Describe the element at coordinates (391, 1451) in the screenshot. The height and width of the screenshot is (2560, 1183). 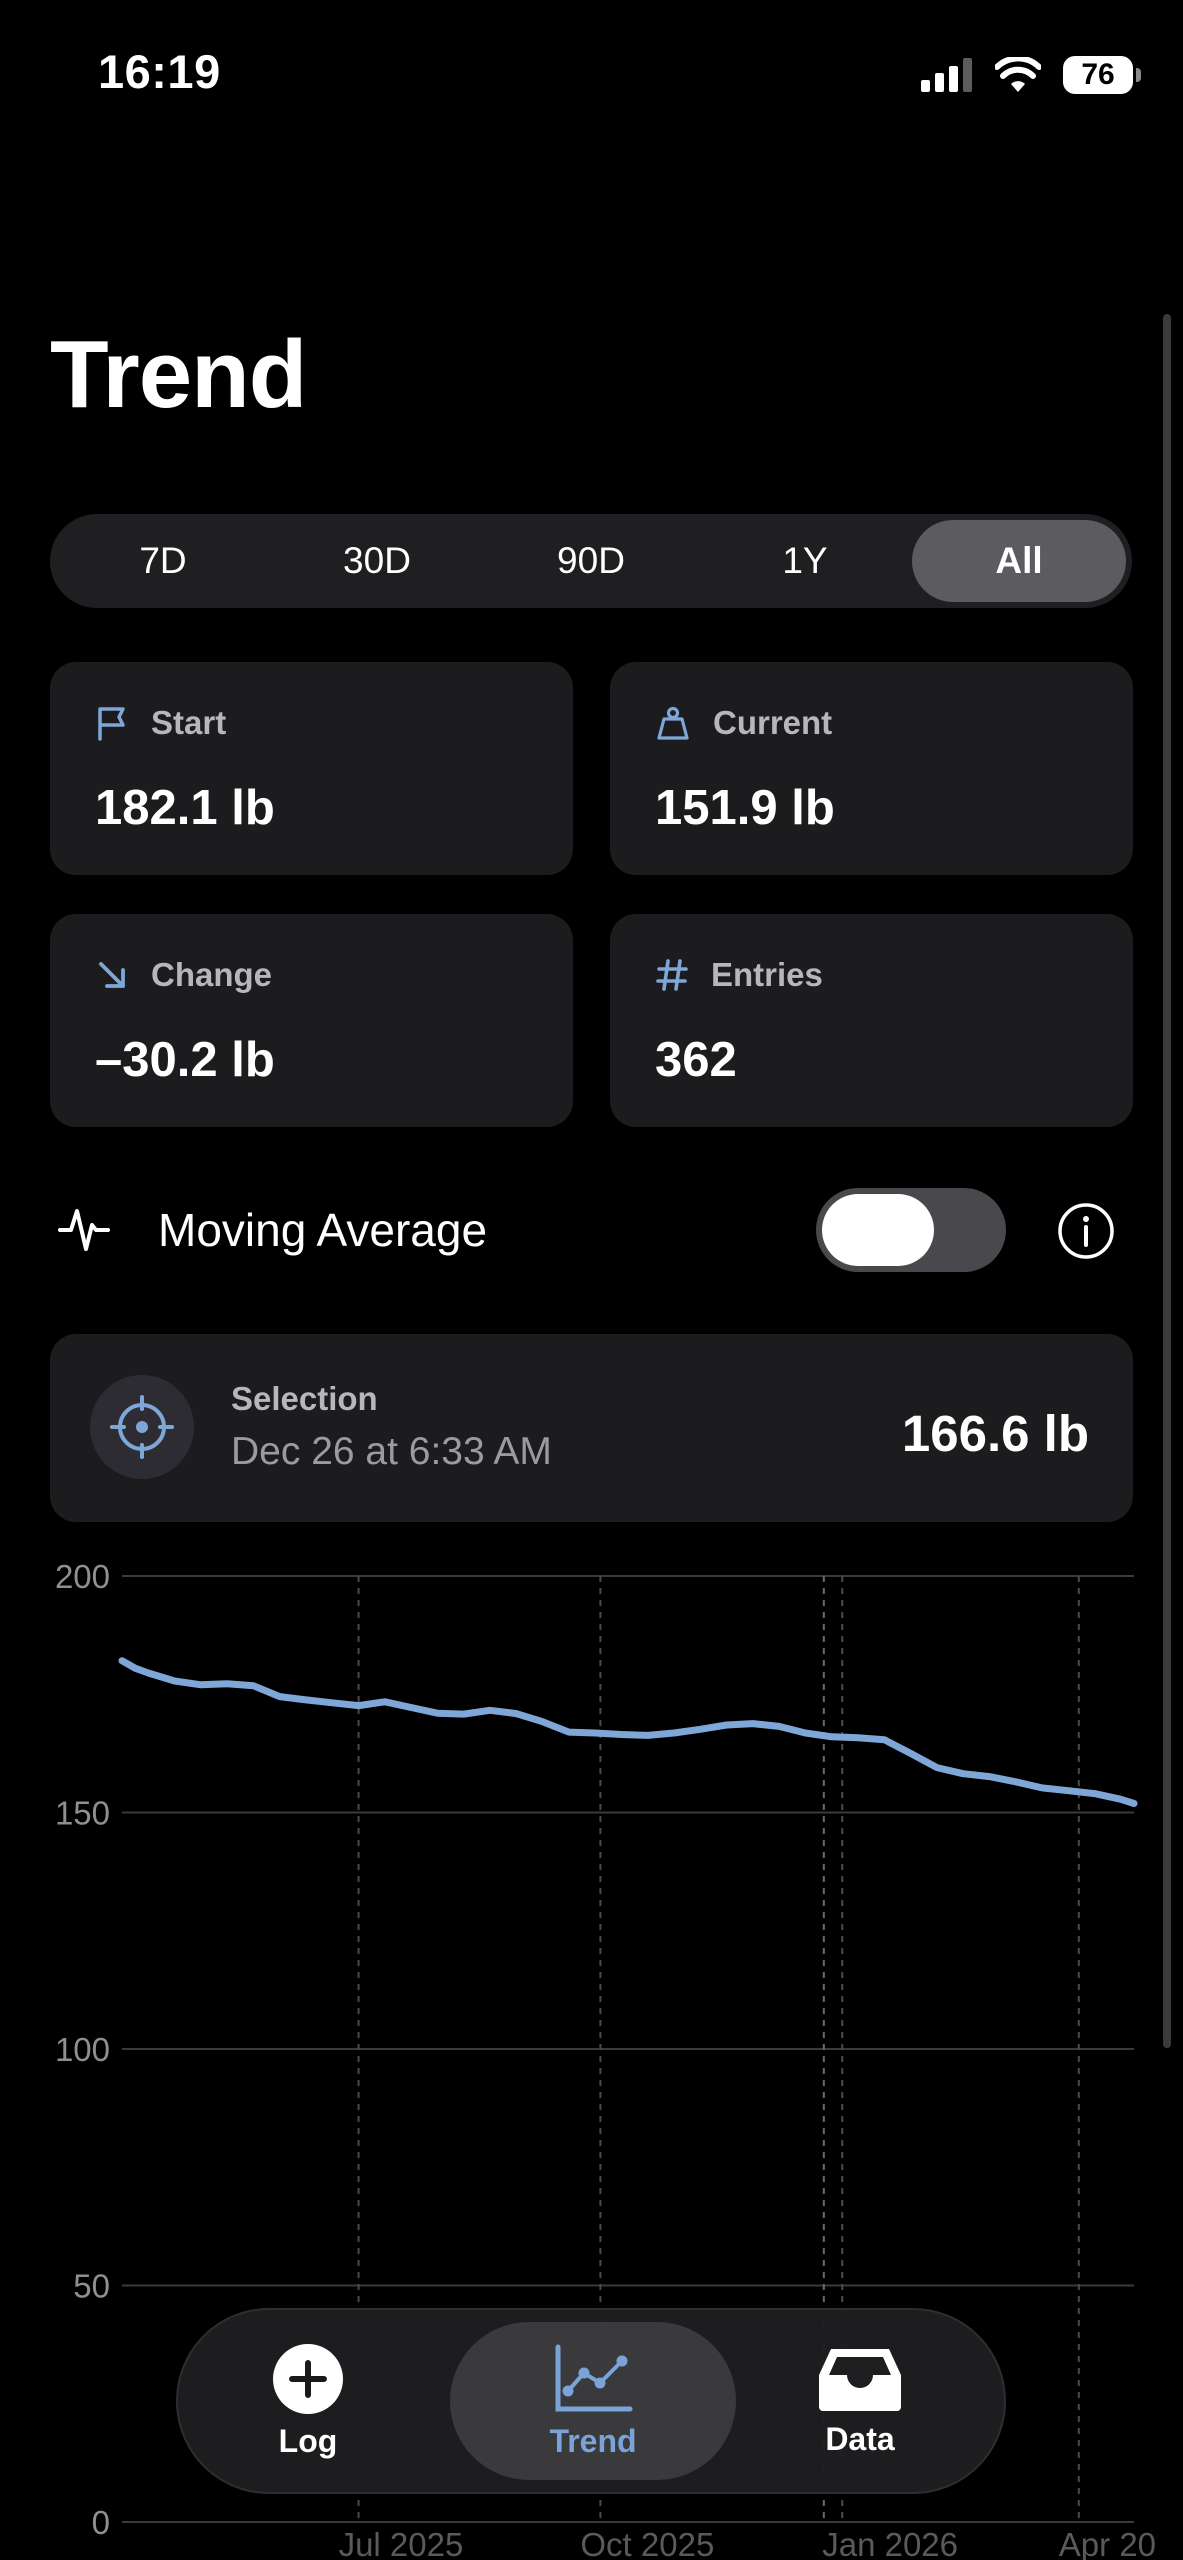
I see `selection-date: Dec 26 at 6:33 AM` at that location.